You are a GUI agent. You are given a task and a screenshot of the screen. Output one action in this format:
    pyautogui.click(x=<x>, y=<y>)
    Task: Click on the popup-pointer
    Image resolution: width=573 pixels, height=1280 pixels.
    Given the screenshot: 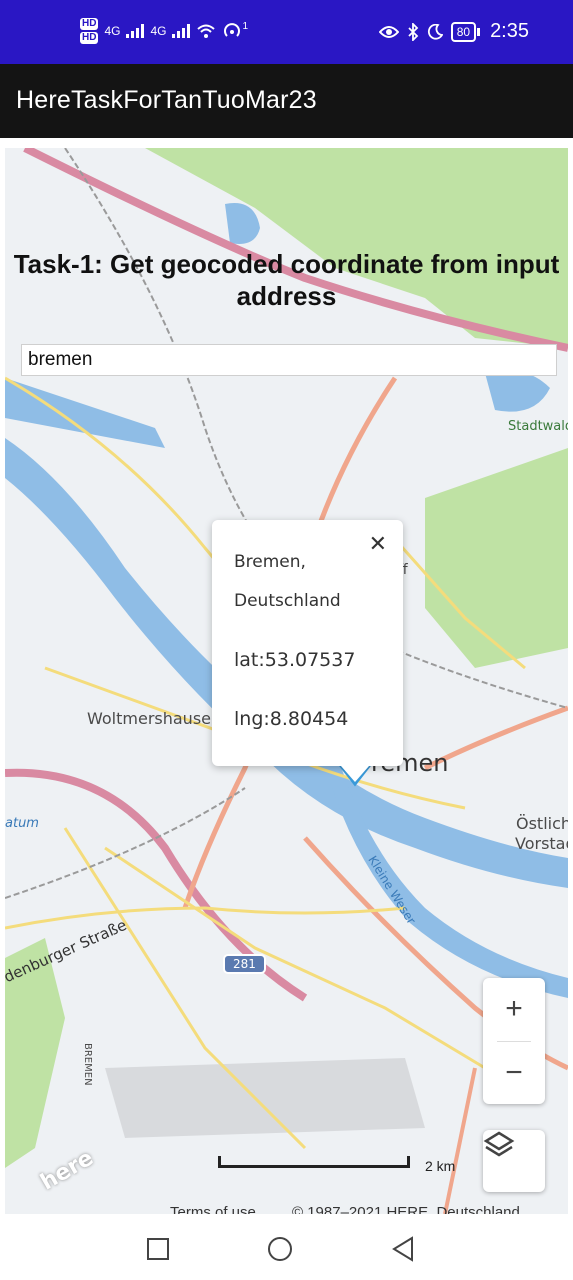 What is the action you would take?
    pyautogui.click(x=355, y=774)
    